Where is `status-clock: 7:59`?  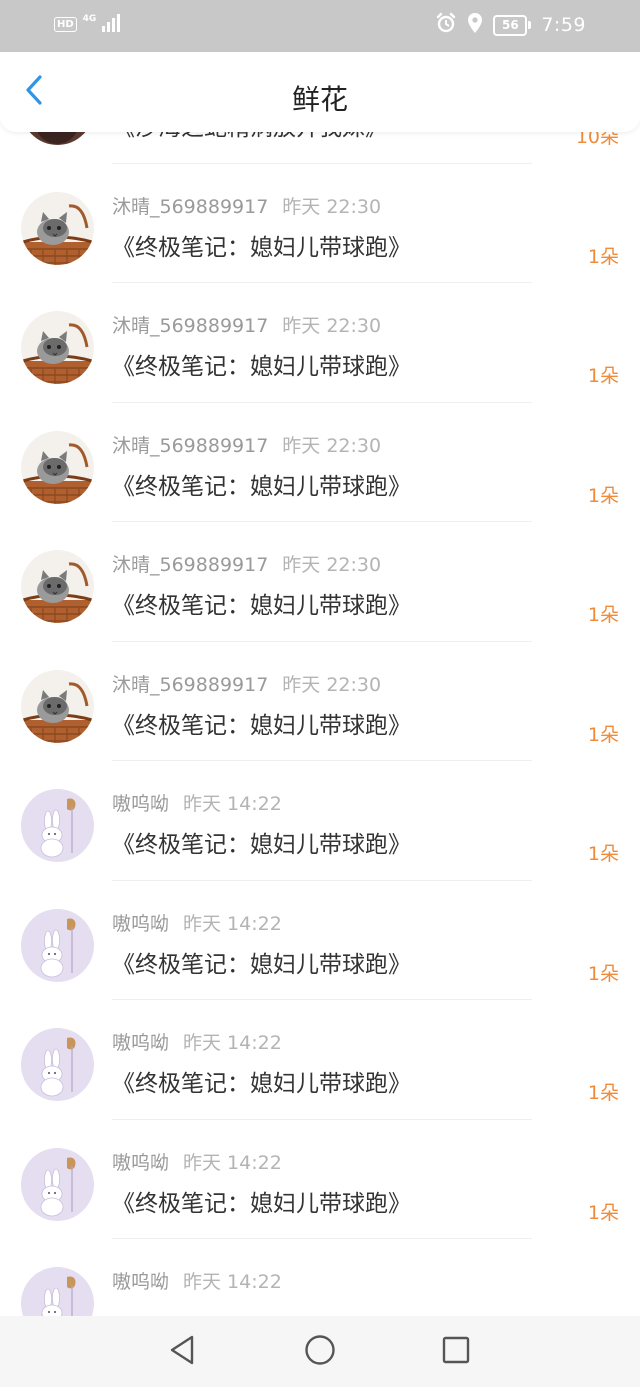 status-clock: 7:59 is located at coordinates (563, 25).